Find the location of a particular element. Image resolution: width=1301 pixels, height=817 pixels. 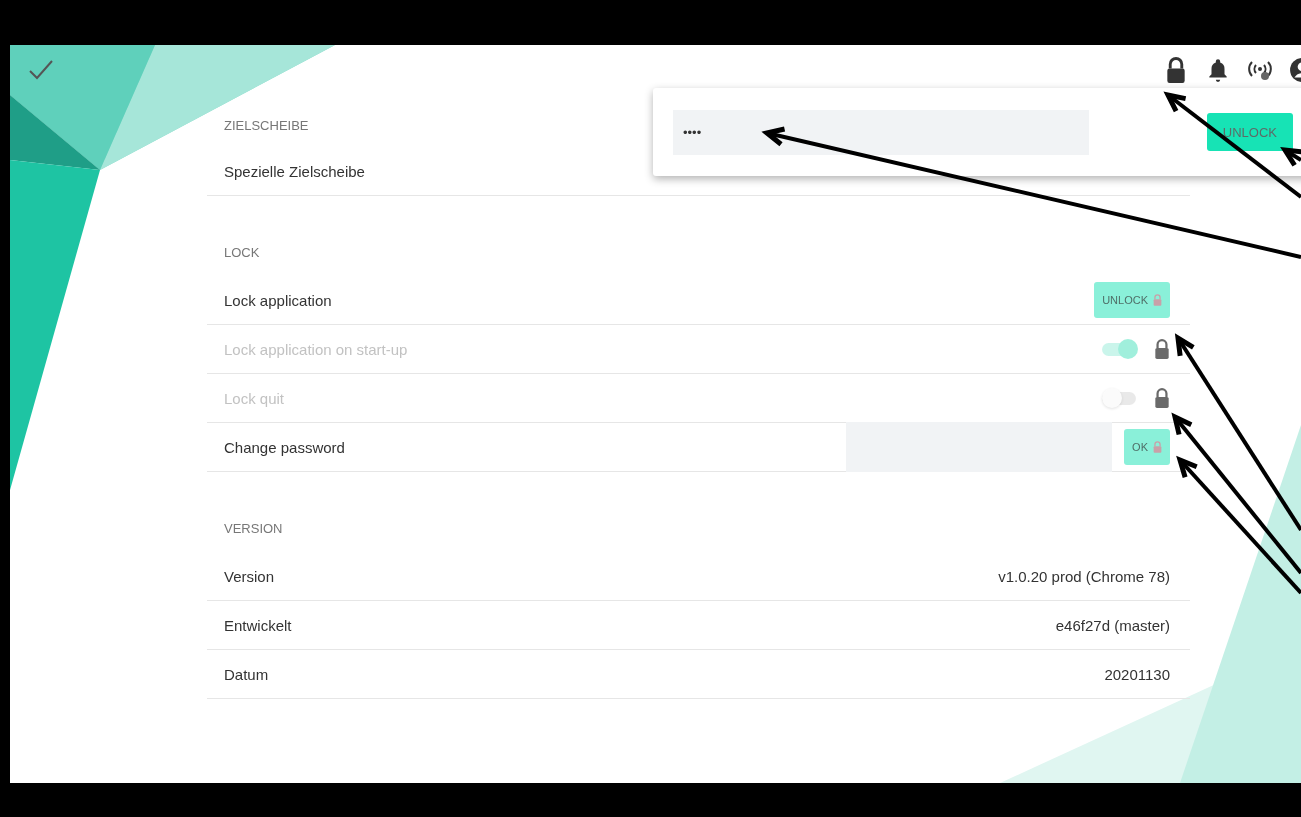

setting-label: Lock application is located at coordinates (278, 300).